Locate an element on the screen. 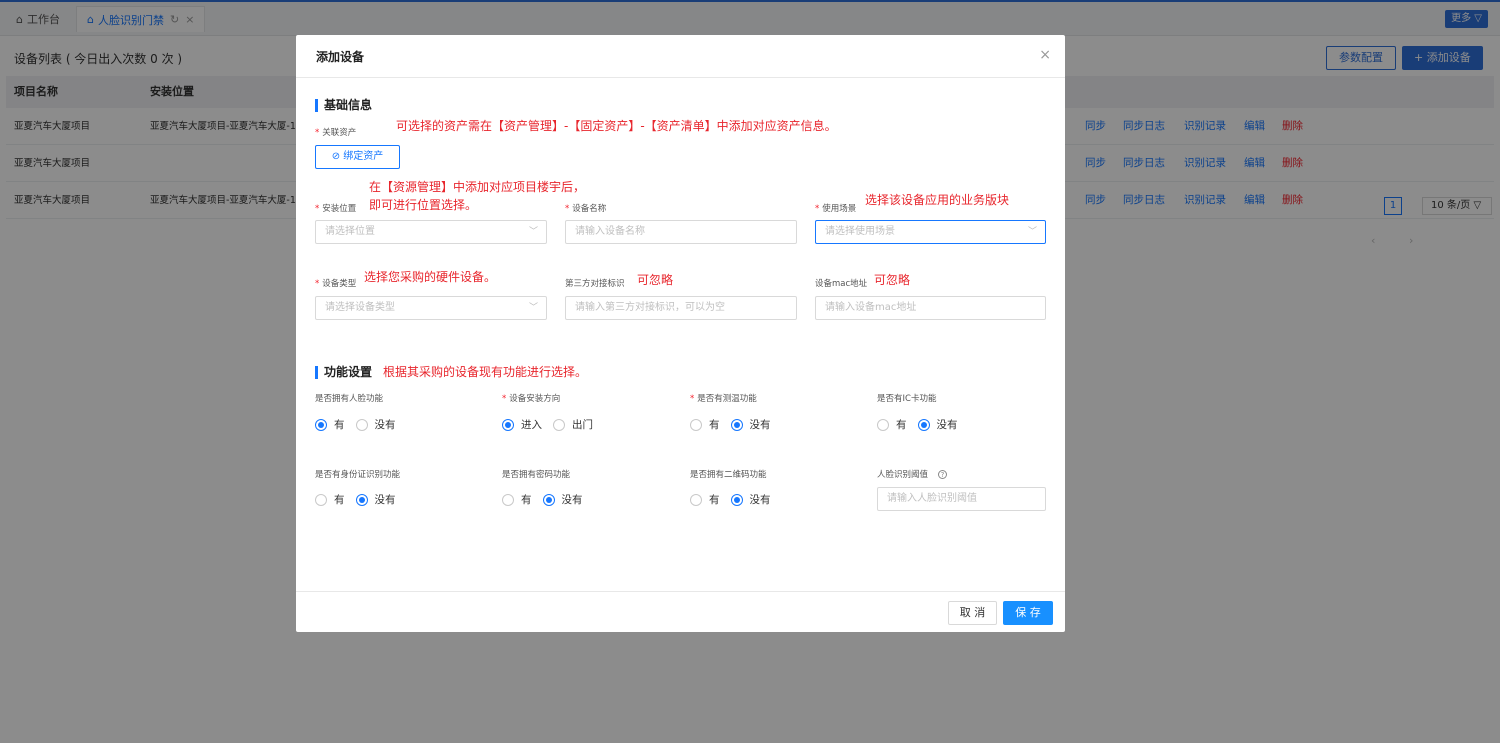  modal-title: 添加设备 is located at coordinates (340, 57).